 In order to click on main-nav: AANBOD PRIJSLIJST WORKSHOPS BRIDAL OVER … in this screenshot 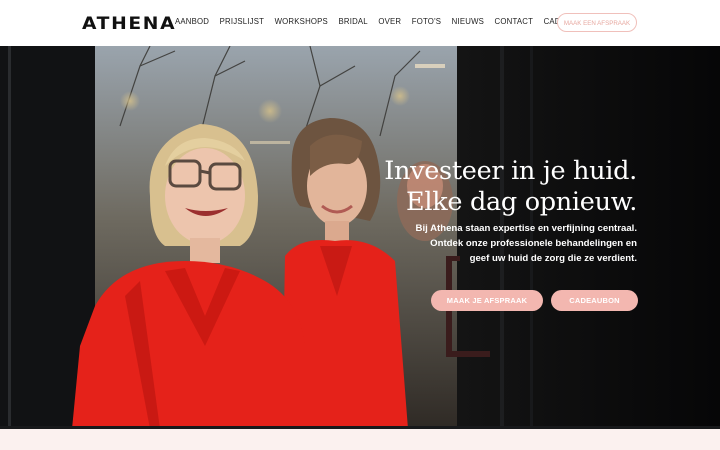, I will do `click(390, 21)`.